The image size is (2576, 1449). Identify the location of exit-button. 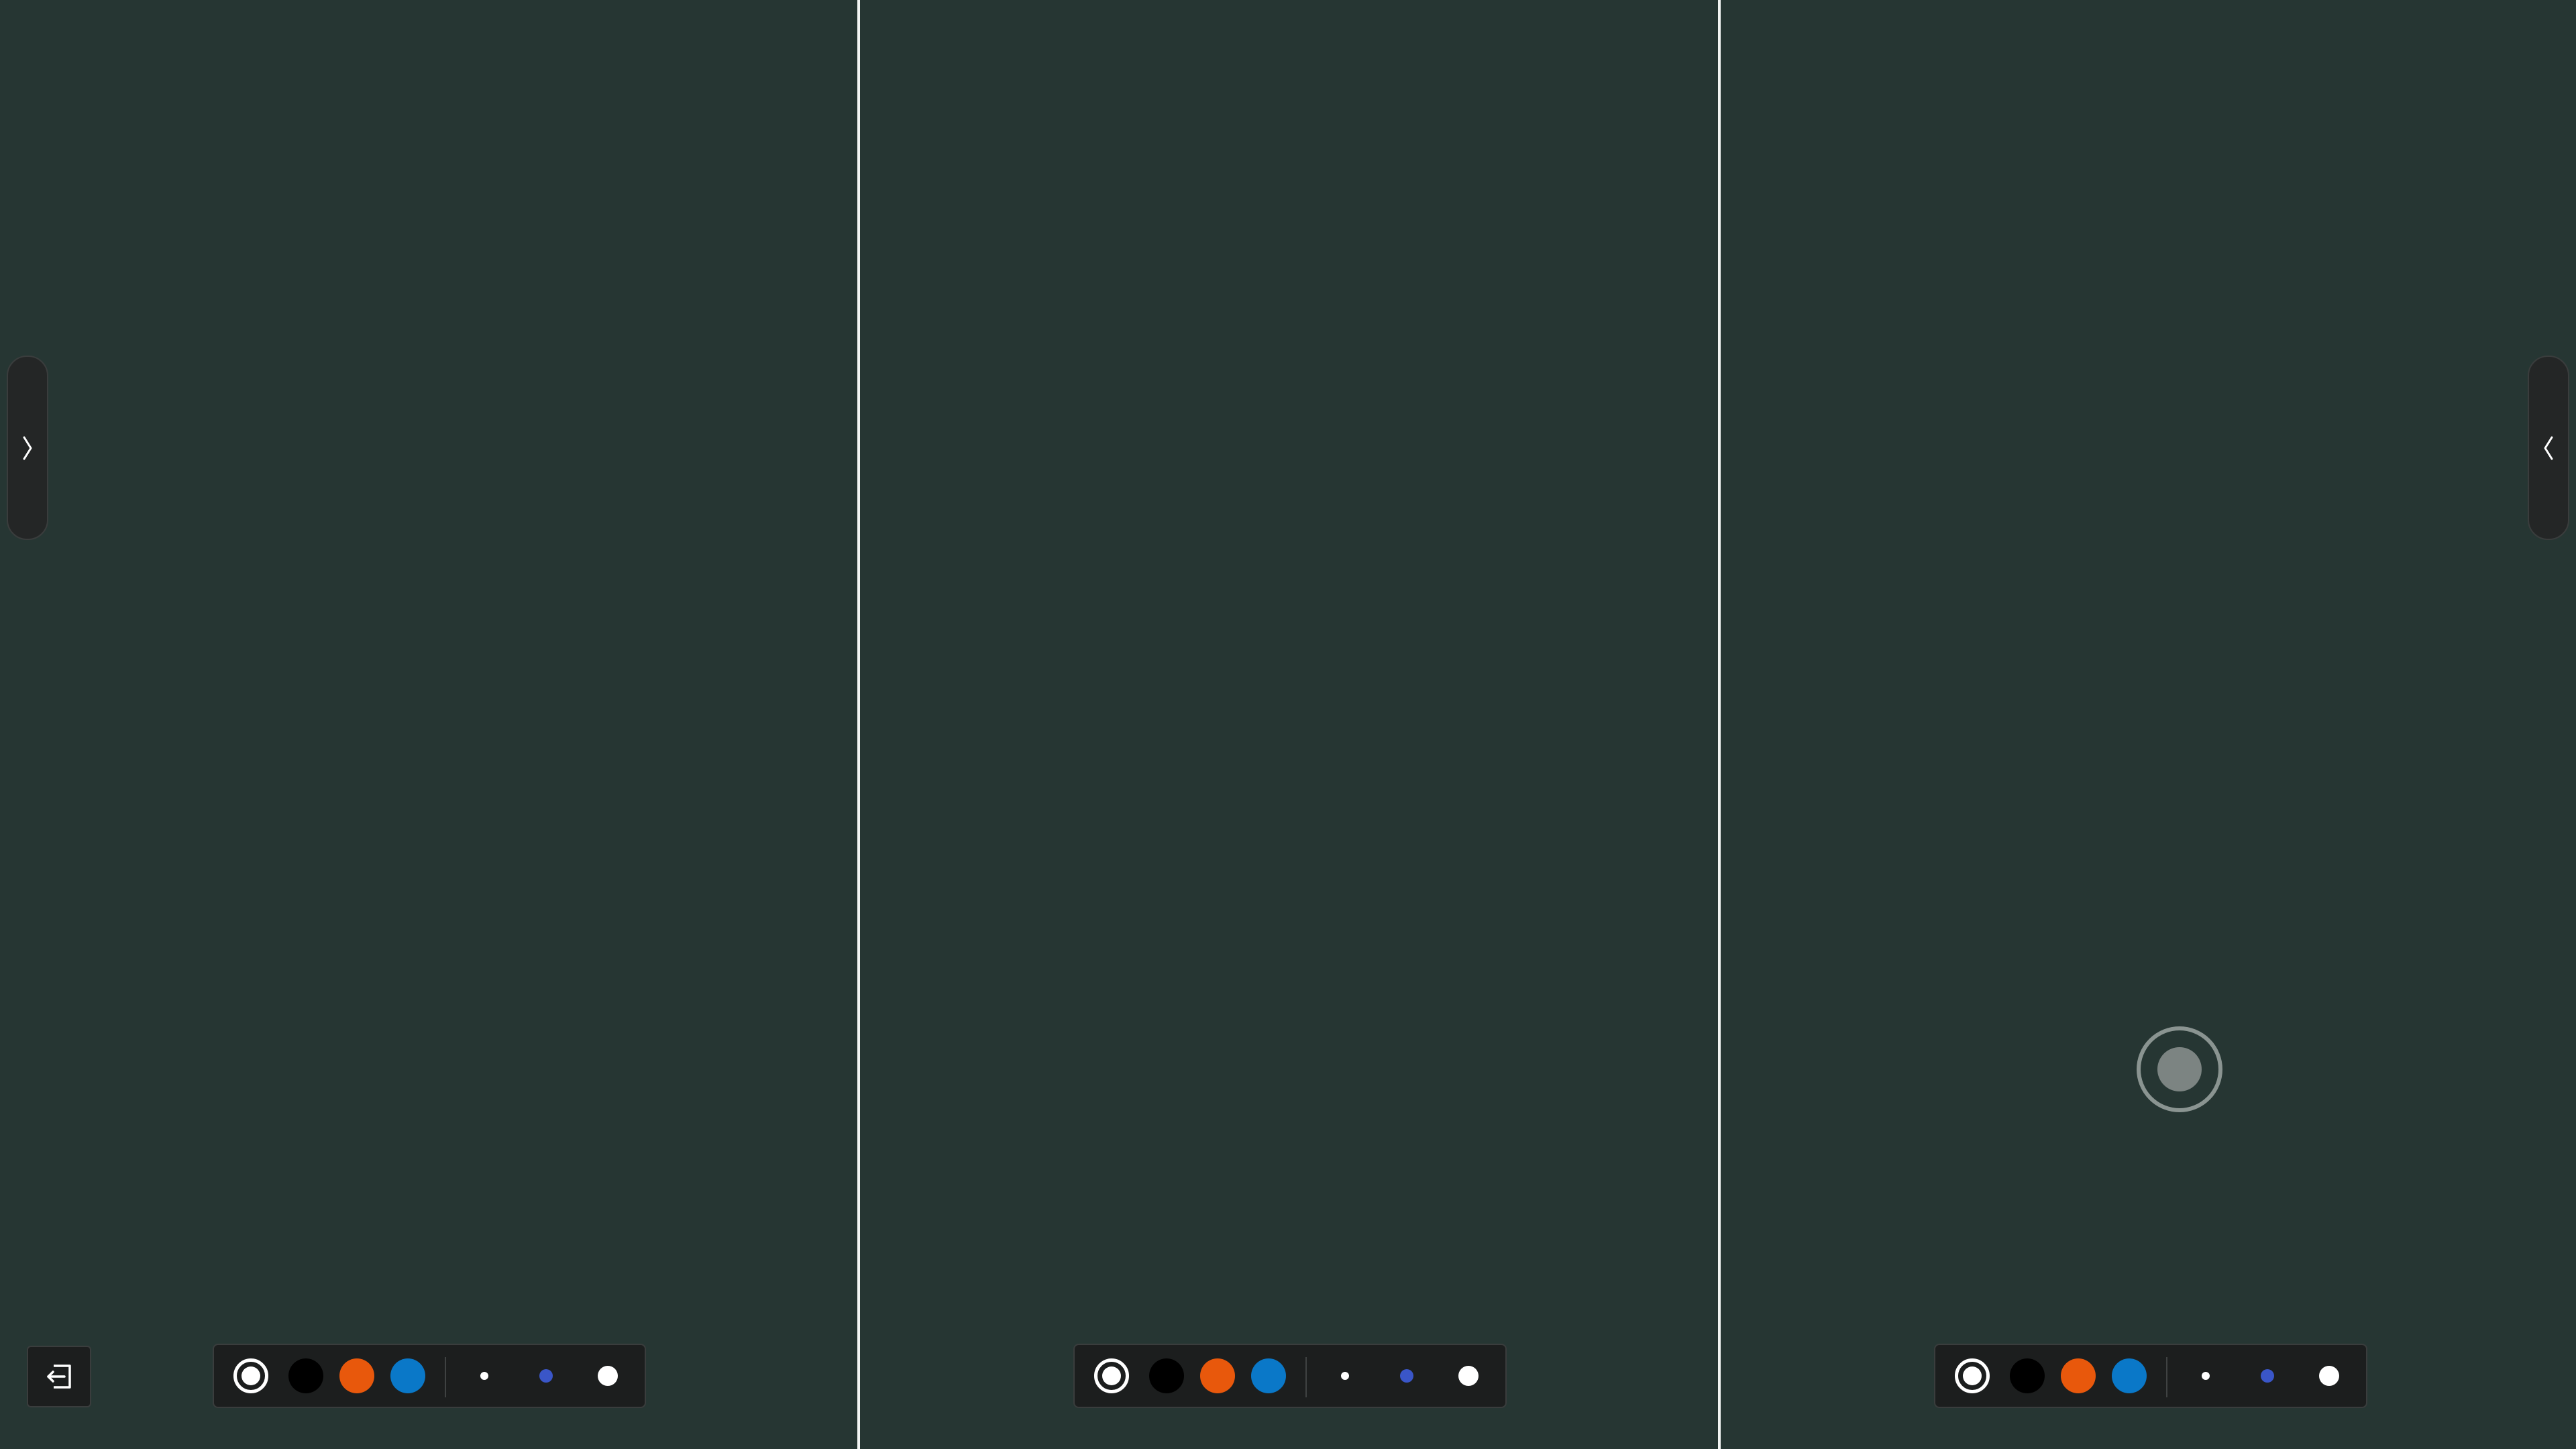
(59, 1376).